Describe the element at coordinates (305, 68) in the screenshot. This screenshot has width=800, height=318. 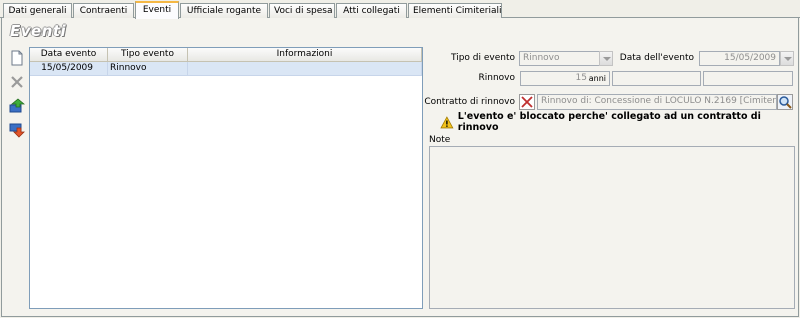
I see `cell-informazioni` at that location.